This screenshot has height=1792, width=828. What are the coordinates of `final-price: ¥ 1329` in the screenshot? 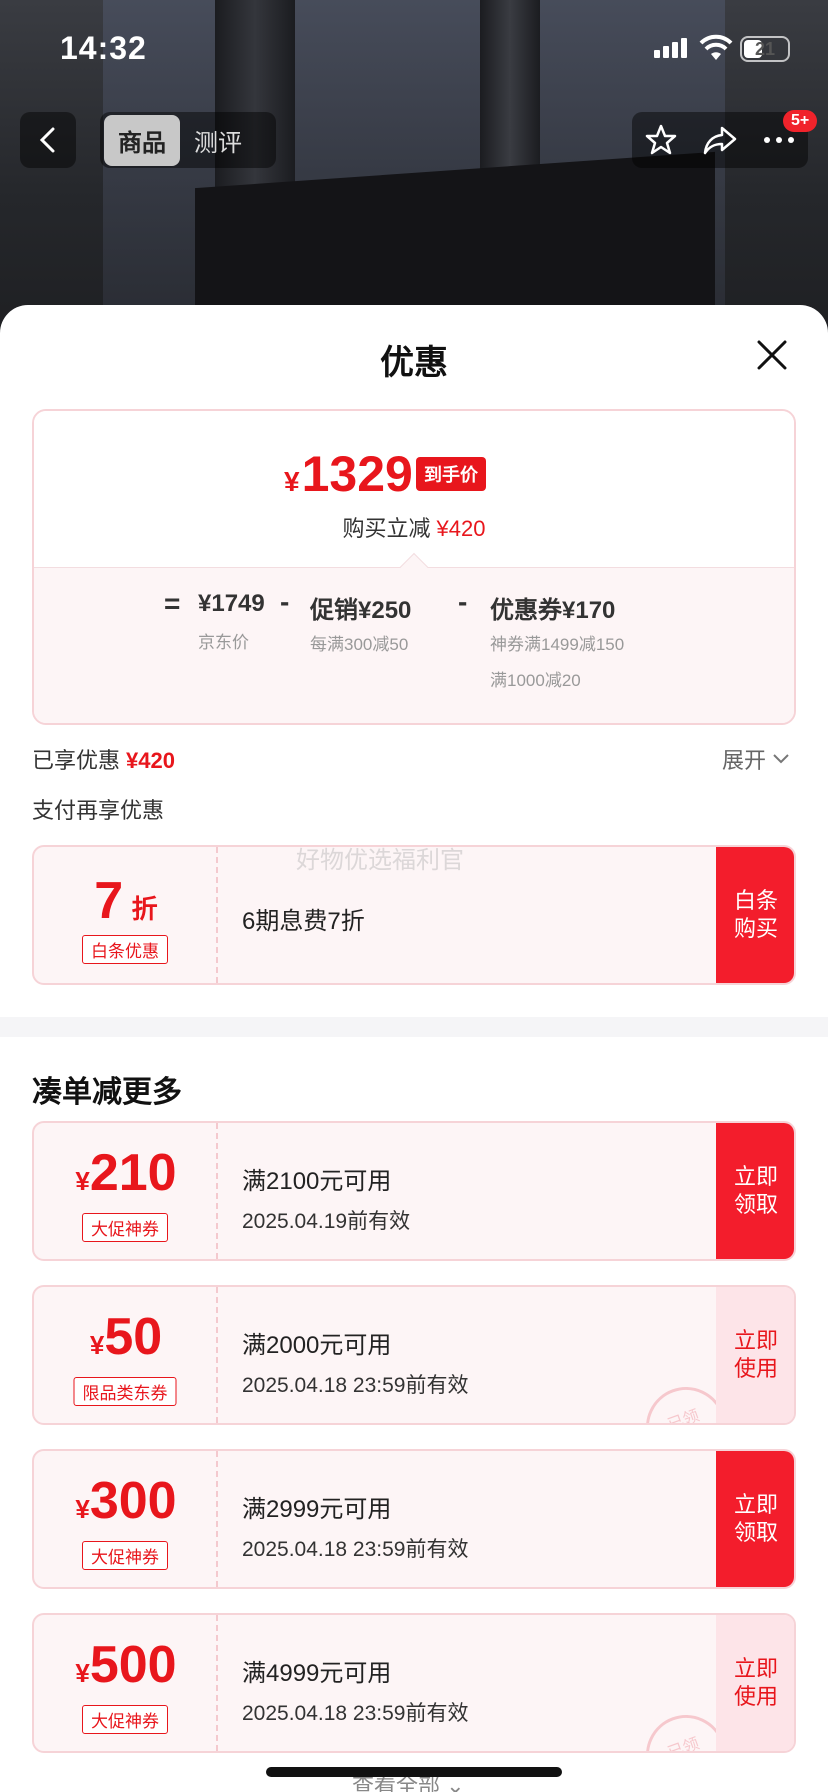 It's located at (348, 474).